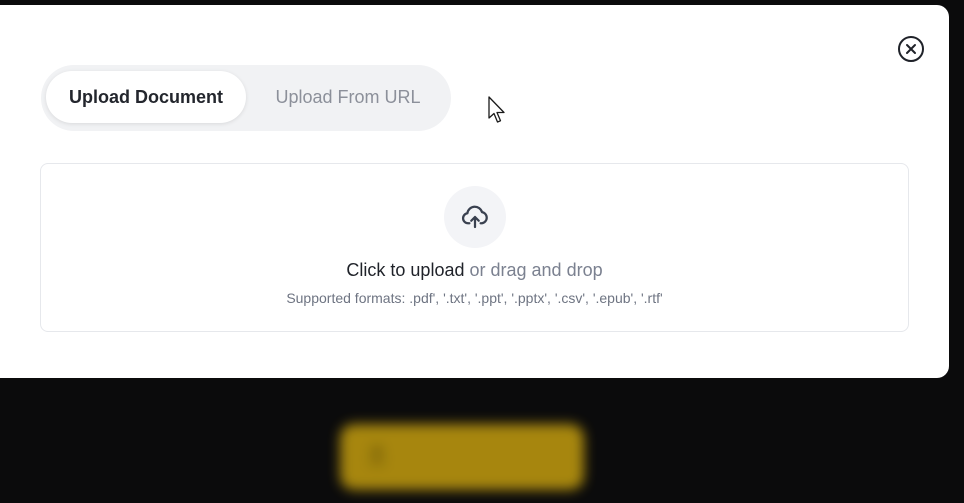 The height and width of the screenshot is (503, 964). I want to click on close-circle-icon, so click(911, 49).